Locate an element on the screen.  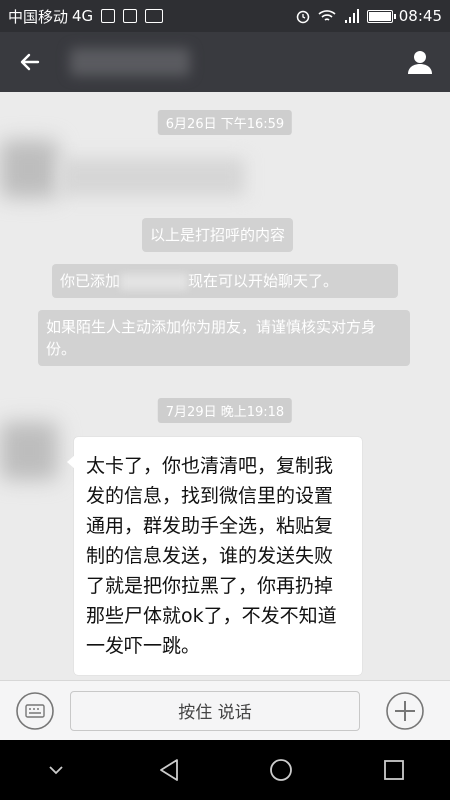
more-button is located at coordinates (405, 711).